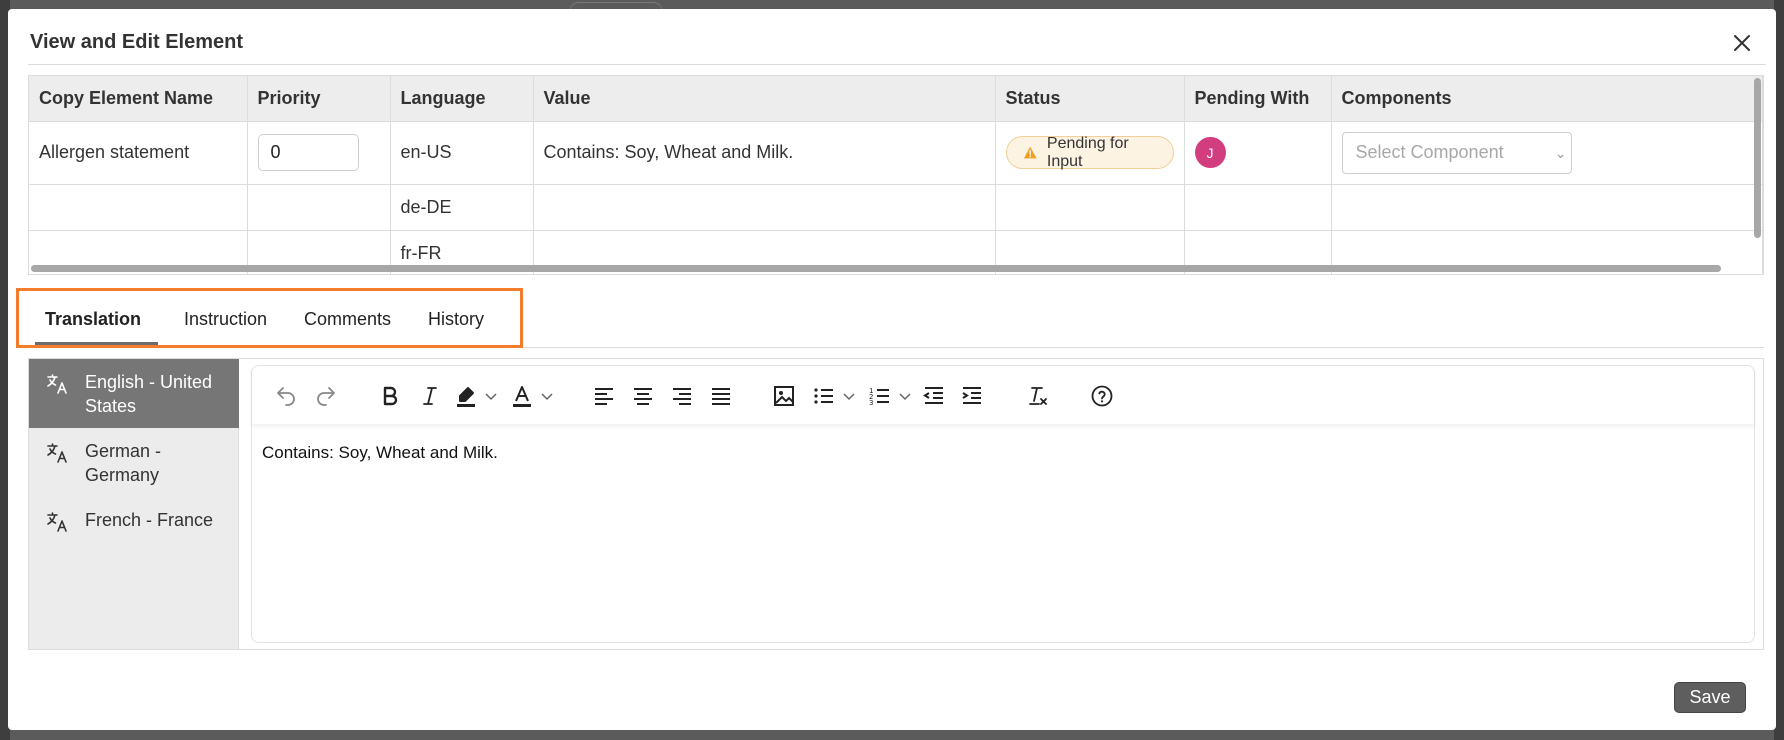 This screenshot has height=740, width=1784. I want to click on header-divider, so click(897, 64).